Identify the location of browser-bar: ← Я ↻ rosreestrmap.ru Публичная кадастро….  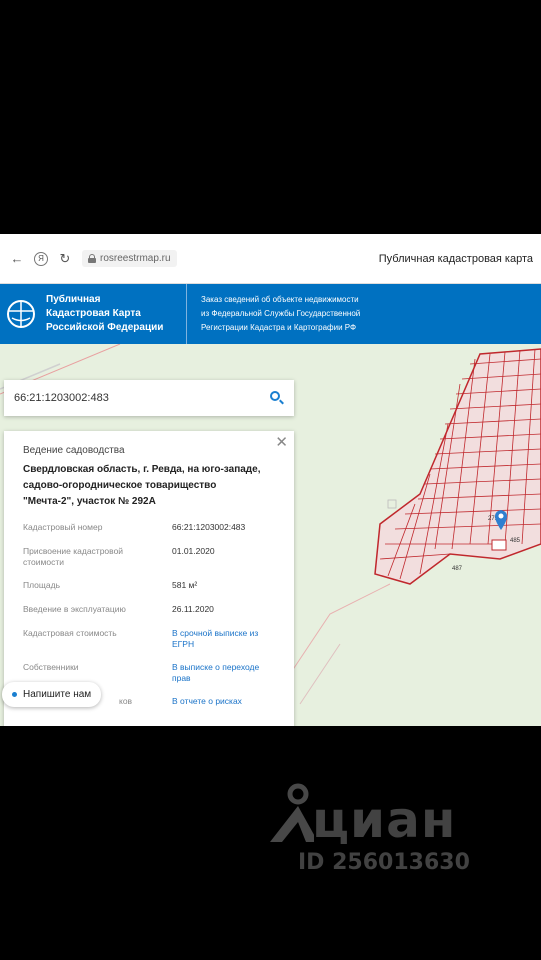
(270, 259).